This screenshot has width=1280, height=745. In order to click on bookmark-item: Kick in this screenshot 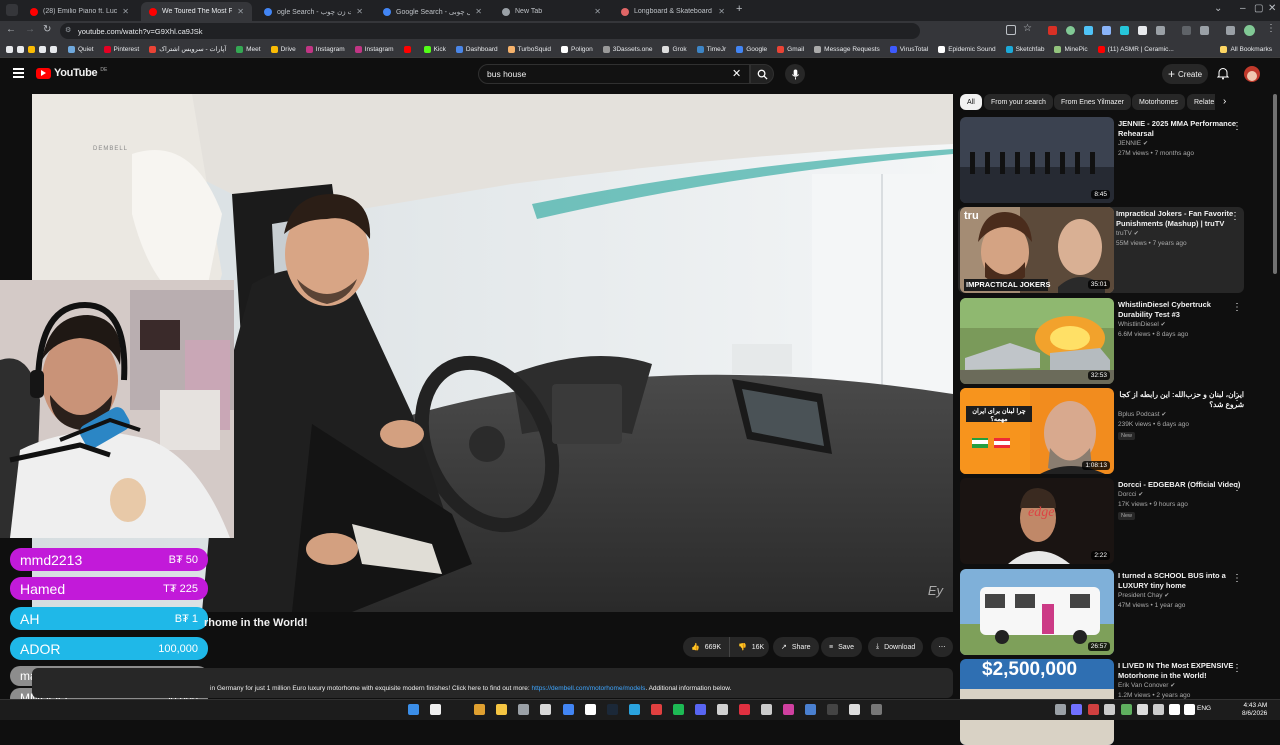, I will do `click(435, 49)`.